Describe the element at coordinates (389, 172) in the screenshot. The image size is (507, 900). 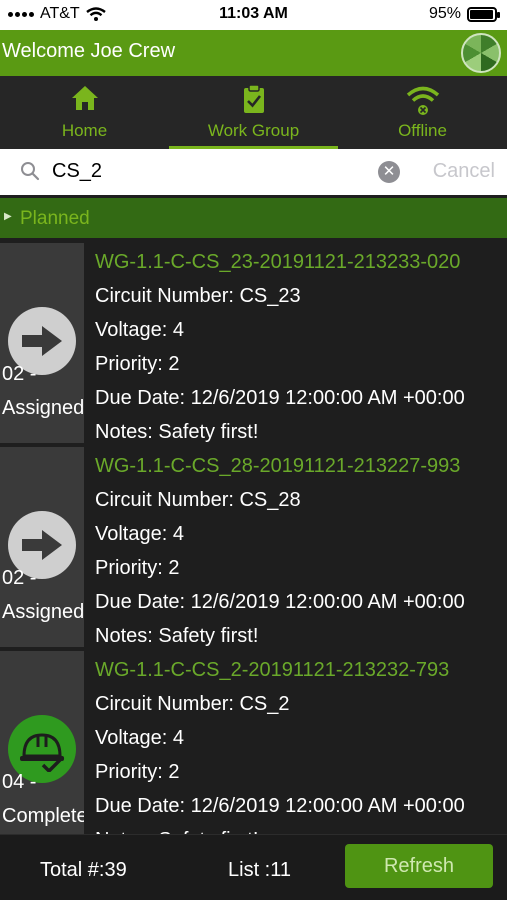
I see `clear-search-icon: ✕` at that location.